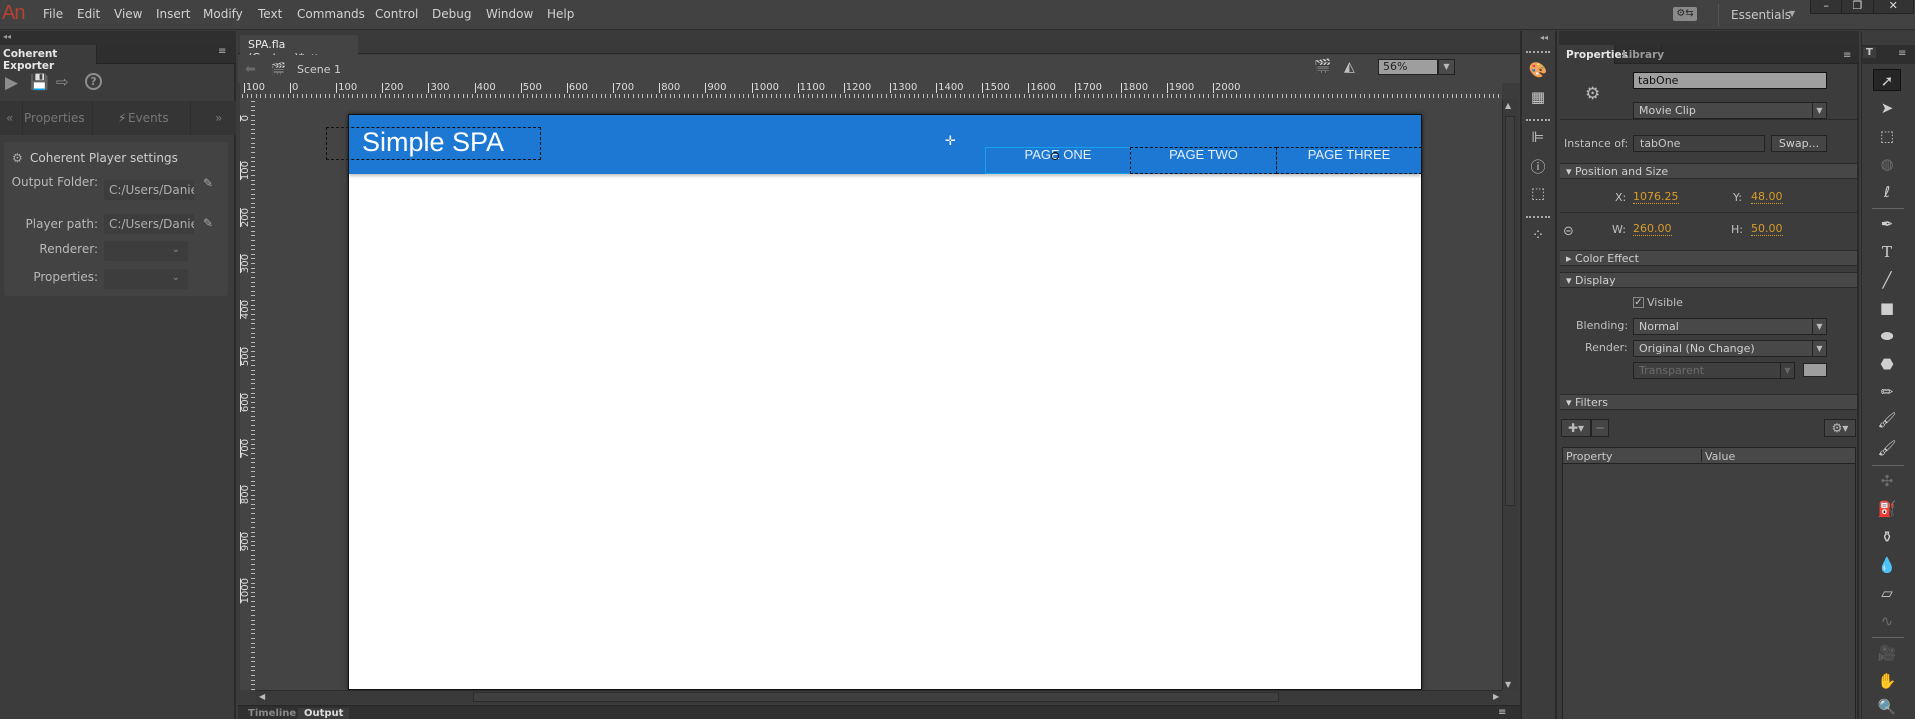  I want to click on vertical-scroll-thumb, so click(1510, 311).